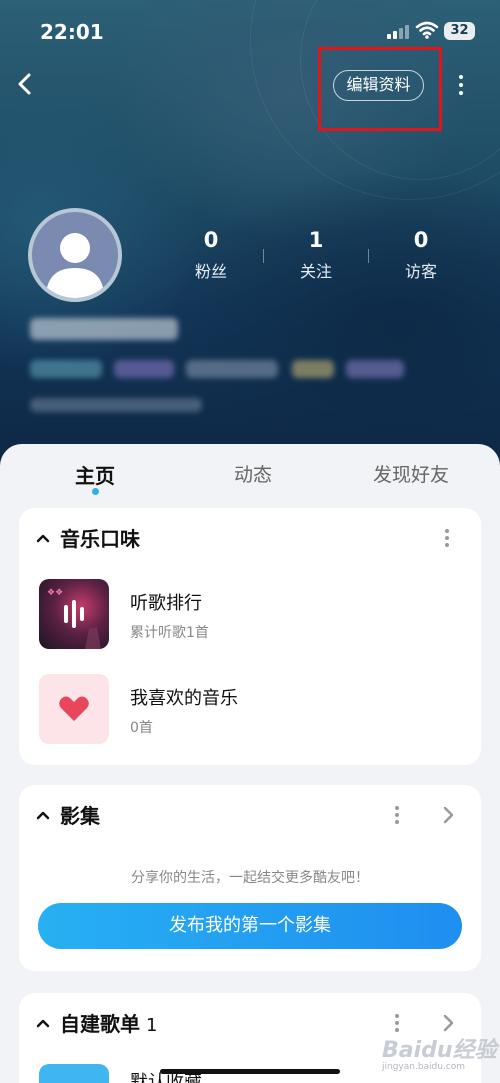 The height and width of the screenshot is (1083, 500). Describe the element at coordinates (141, 728) in the screenshot. I see `liked-music-subtitle: 0首` at that location.